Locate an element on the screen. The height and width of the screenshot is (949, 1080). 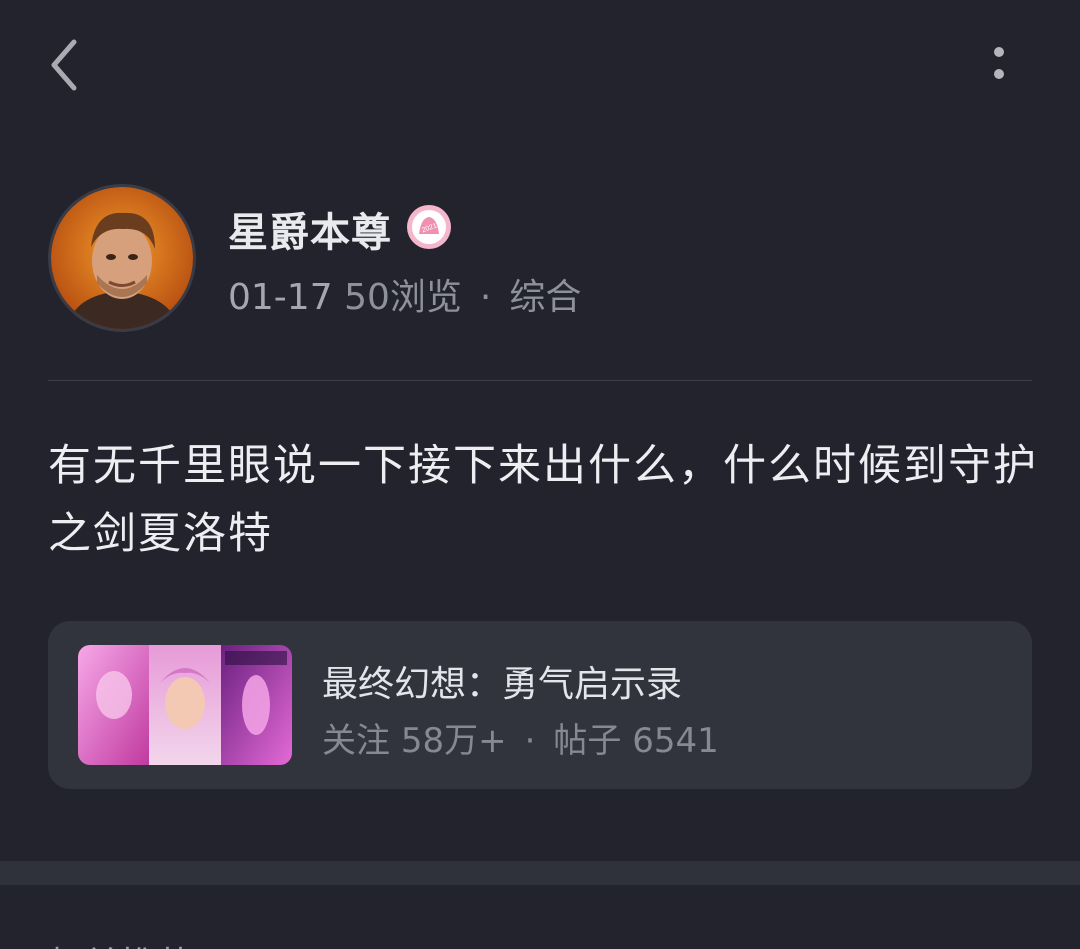
forum-title: 最终幻想：勇气启示录 is located at coordinates (502, 684).